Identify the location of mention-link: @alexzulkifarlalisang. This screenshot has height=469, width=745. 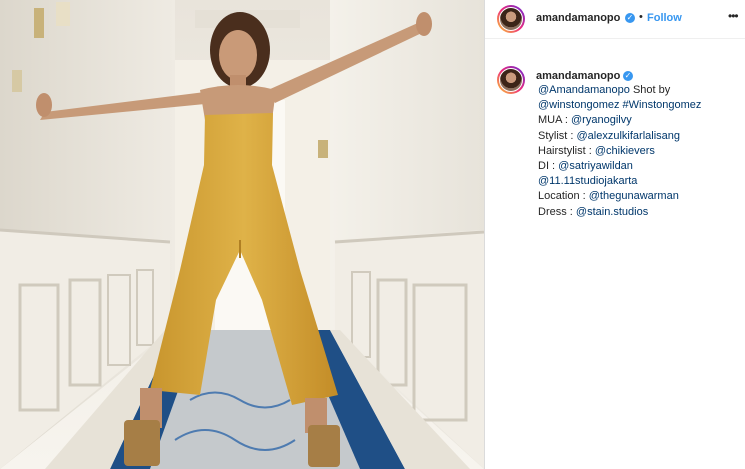
(629, 136).